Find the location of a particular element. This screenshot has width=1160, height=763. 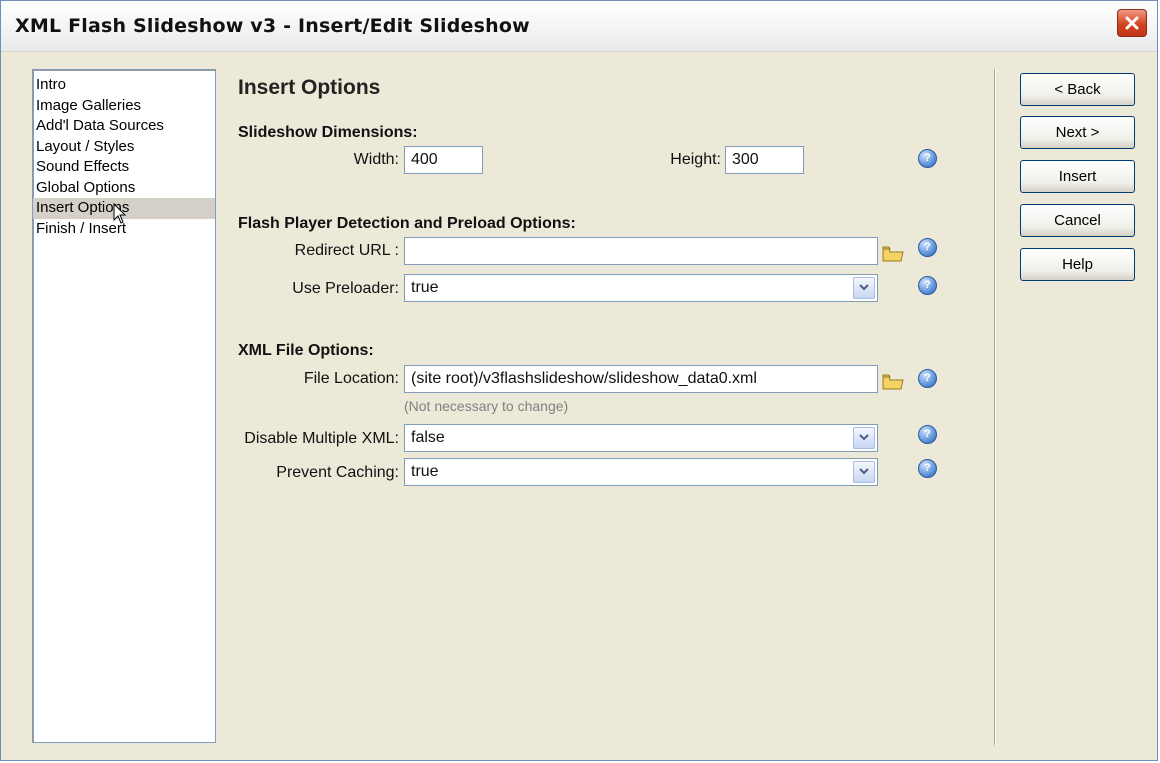

width-field: 400 is located at coordinates (443, 160).